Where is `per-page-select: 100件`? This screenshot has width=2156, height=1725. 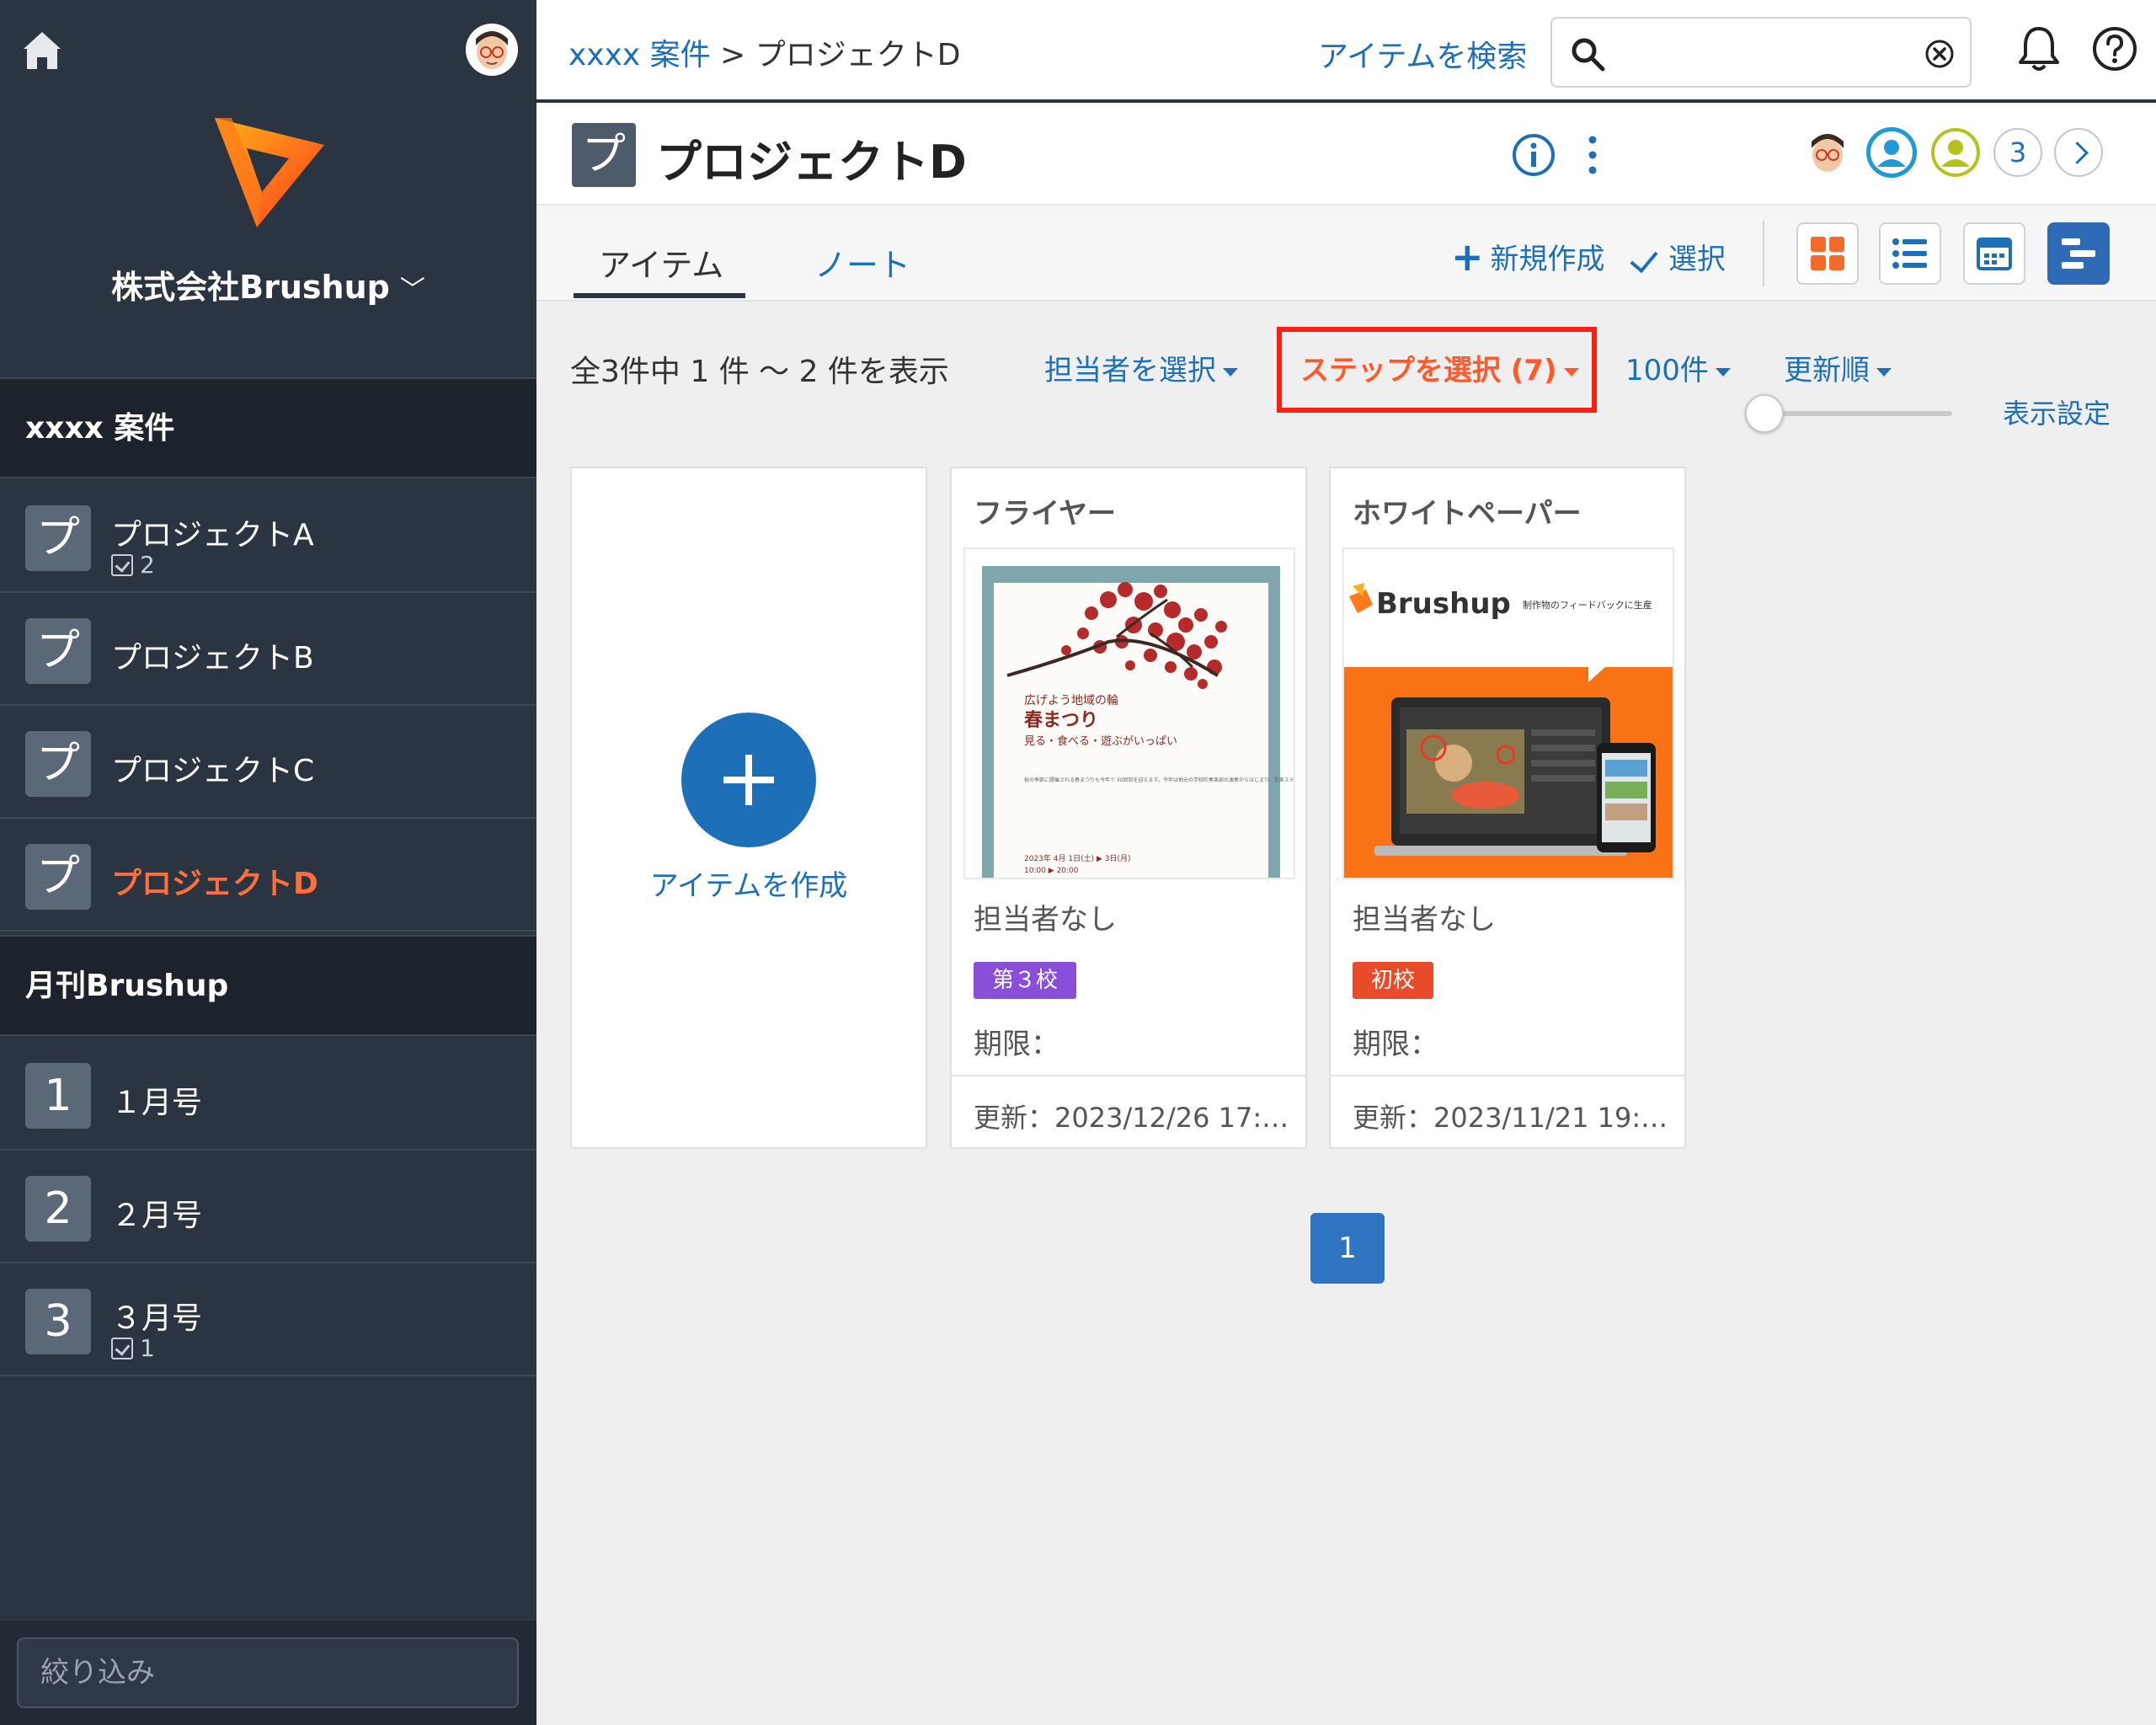 per-page-select: 100件 is located at coordinates (1678, 367).